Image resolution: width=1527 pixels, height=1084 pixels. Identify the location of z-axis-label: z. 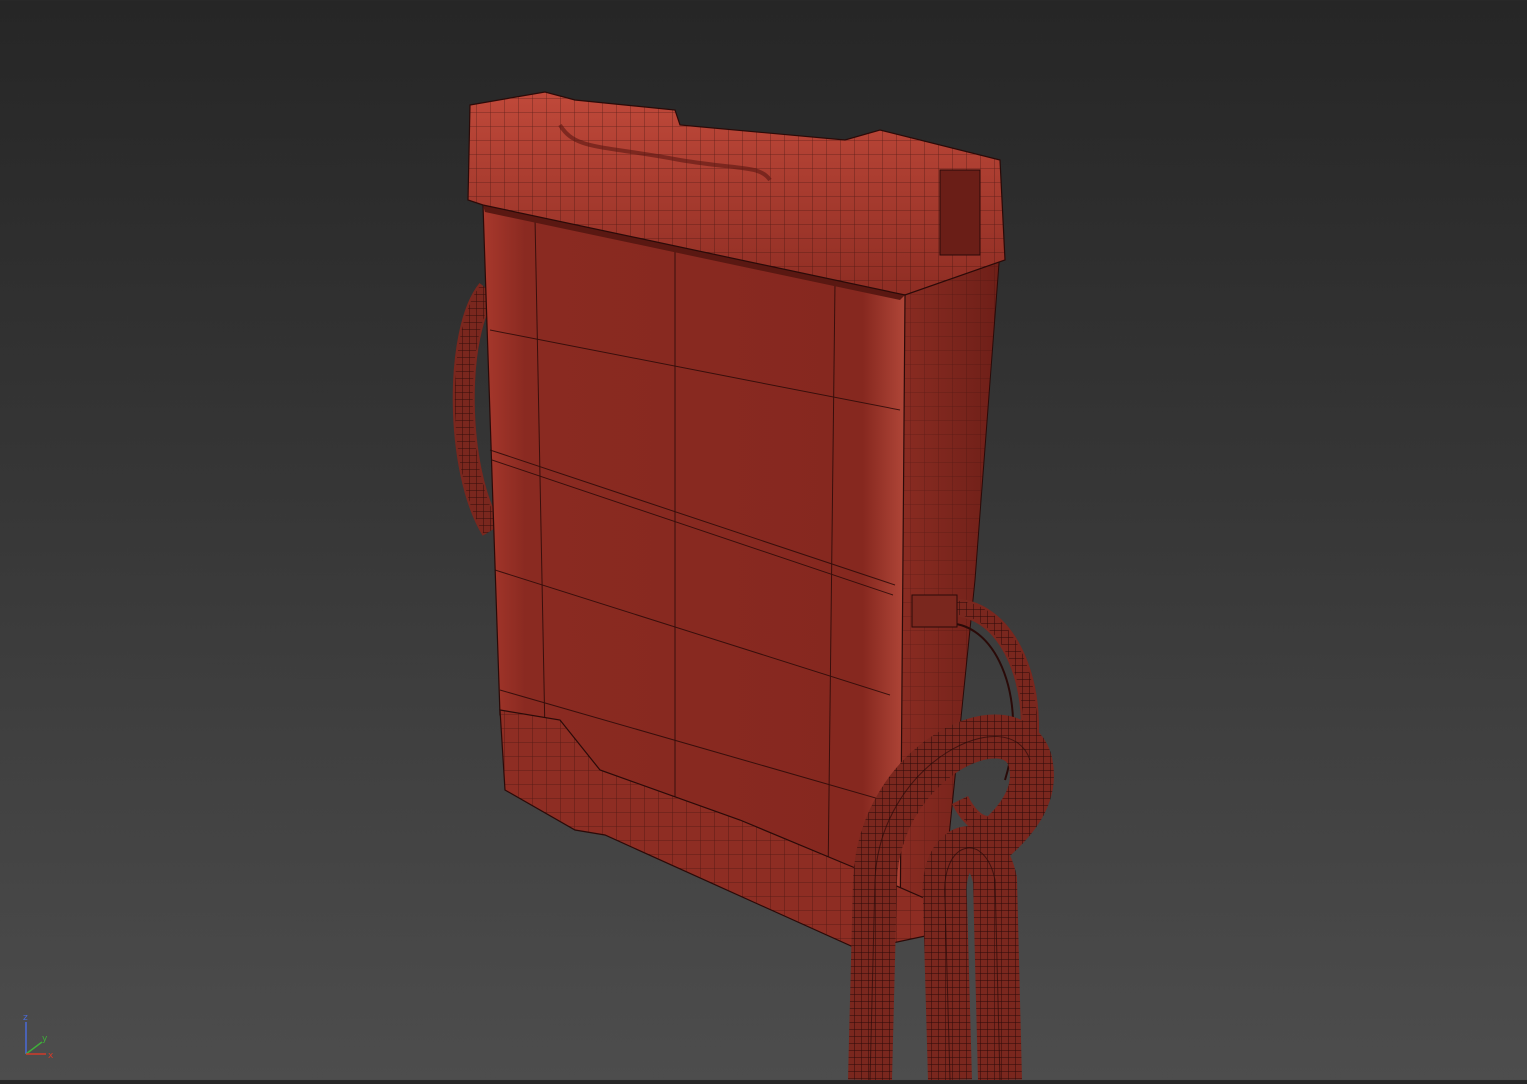
(25, 1018).